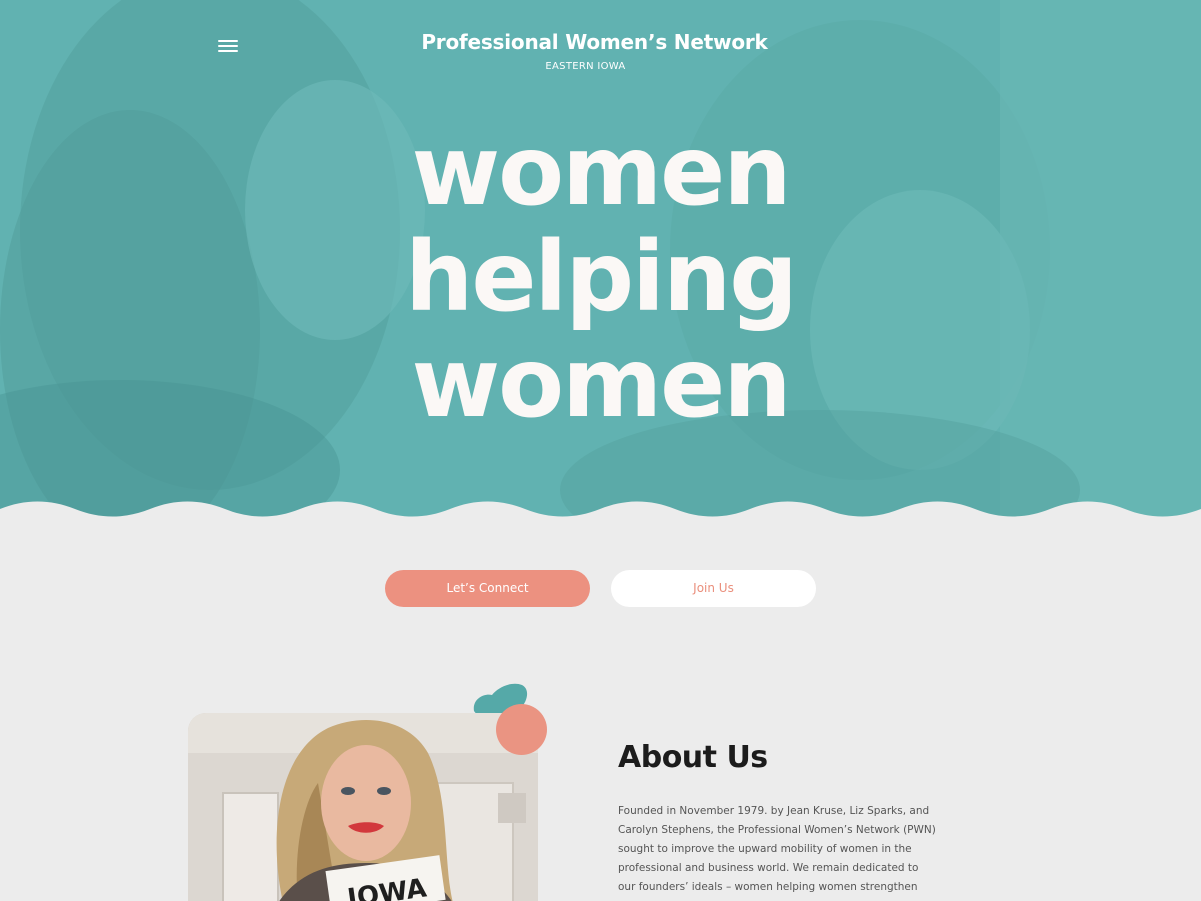  What do you see at coordinates (693, 757) in the screenshot?
I see `about-us-heading: About Us` at bounding box center [693, 757].